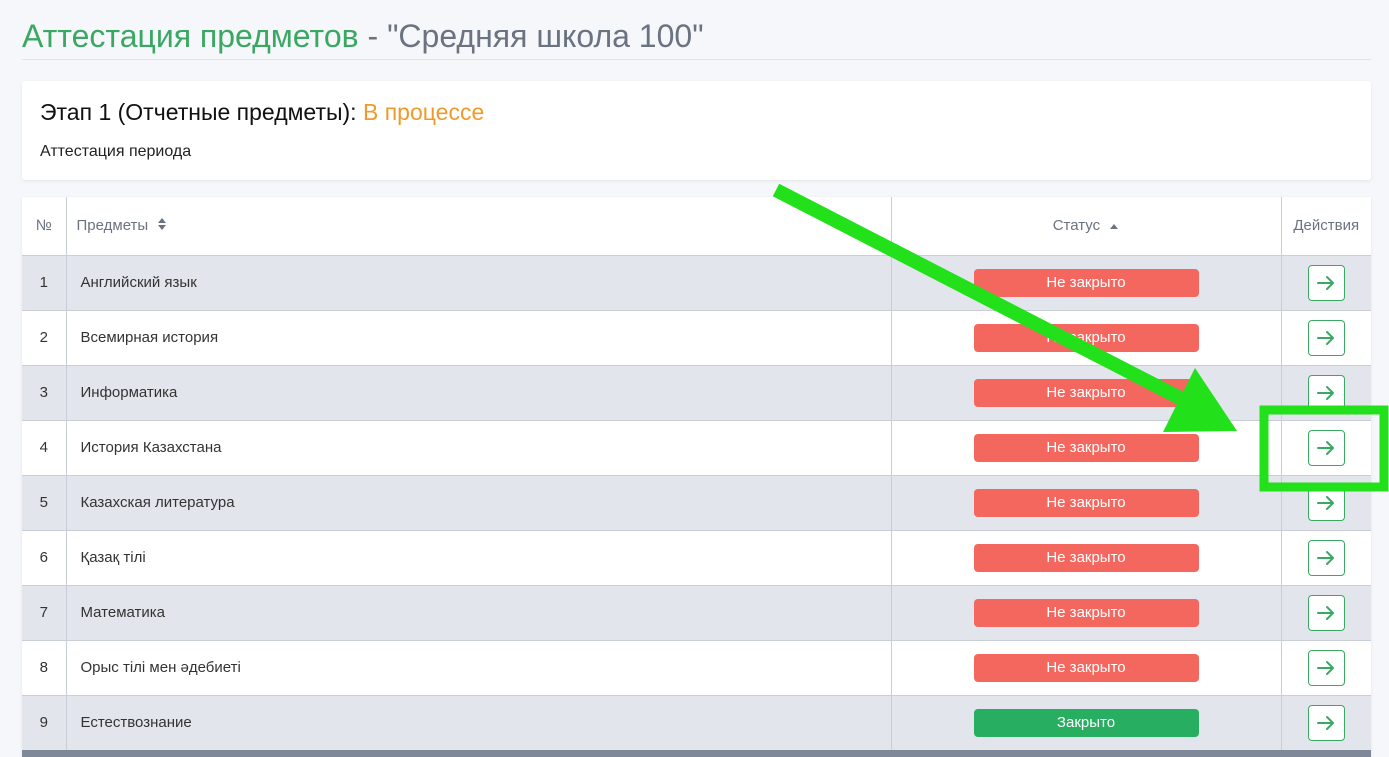  I want to click on stage-label: Этап 1 (Отчетные предметы):, so click(201, 112).